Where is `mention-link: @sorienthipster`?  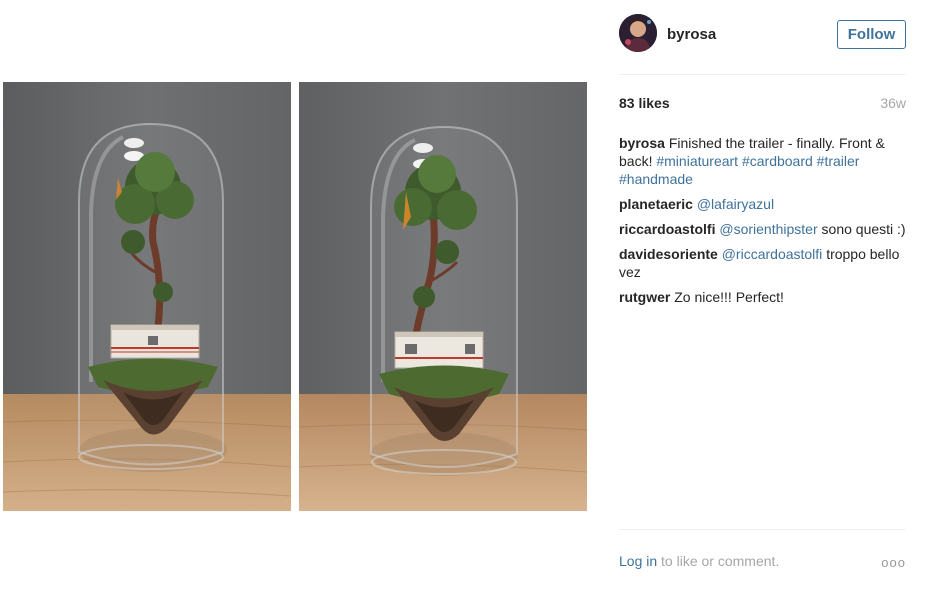 mention-link: @sorienthipster is located at coordinates (768, 229).